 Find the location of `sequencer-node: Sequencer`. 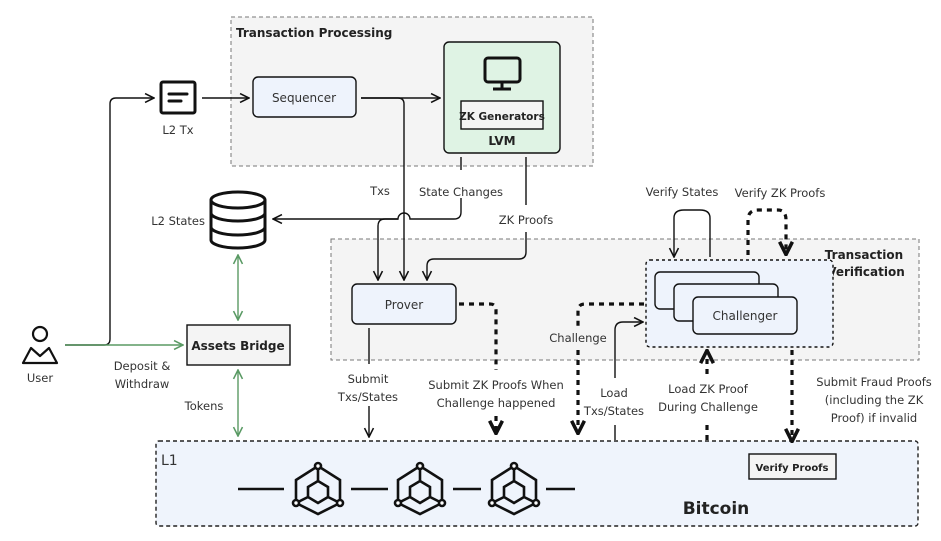

sequencer-node: Sequencer is located at coordinates (304, 97).